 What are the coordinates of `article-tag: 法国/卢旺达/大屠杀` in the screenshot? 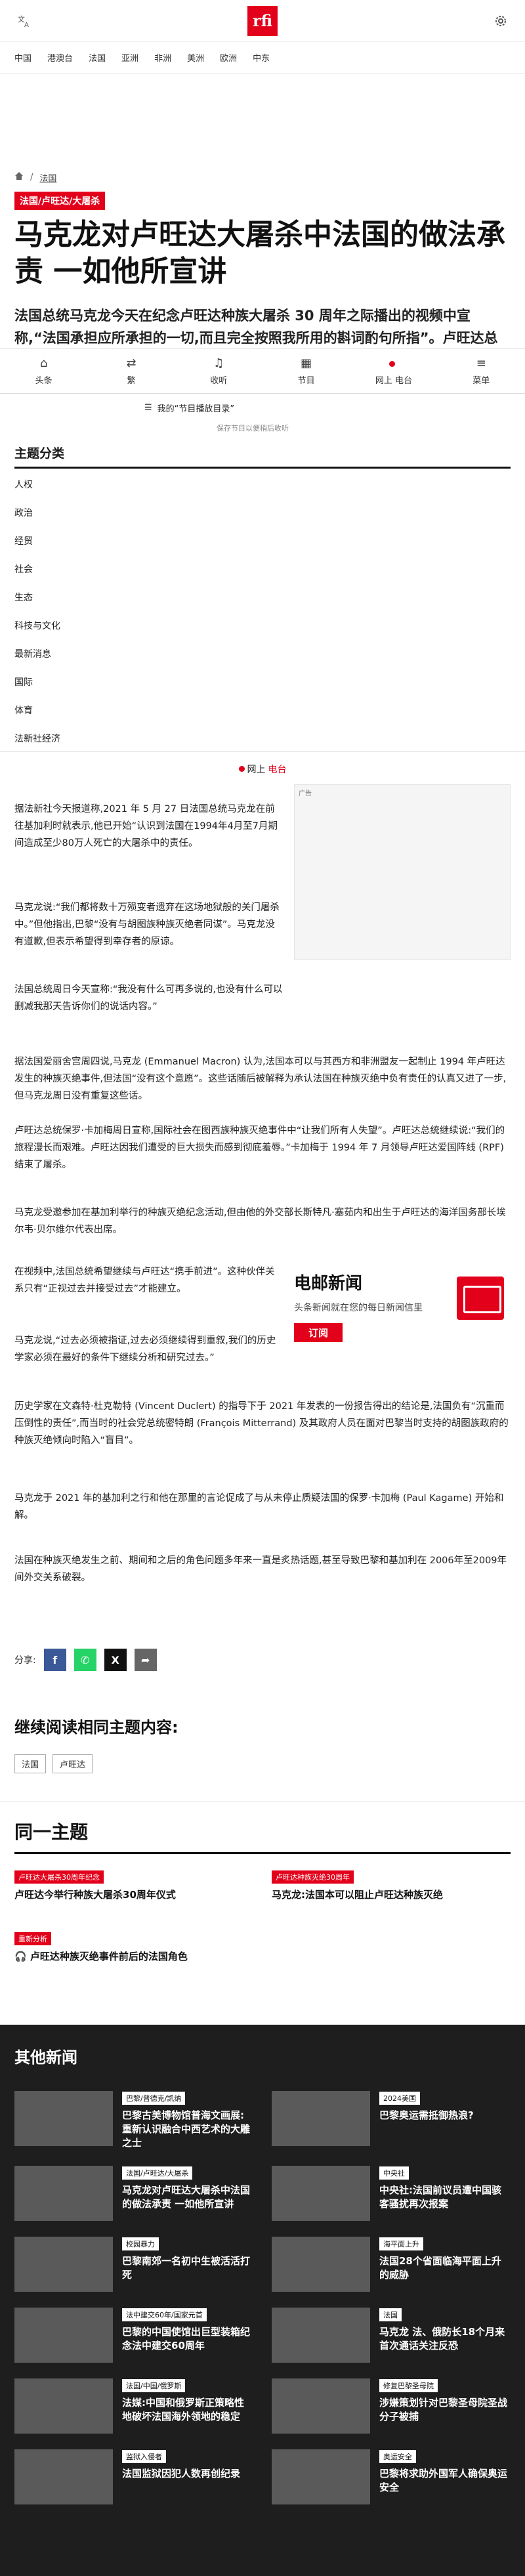 It's located at (60, 201).